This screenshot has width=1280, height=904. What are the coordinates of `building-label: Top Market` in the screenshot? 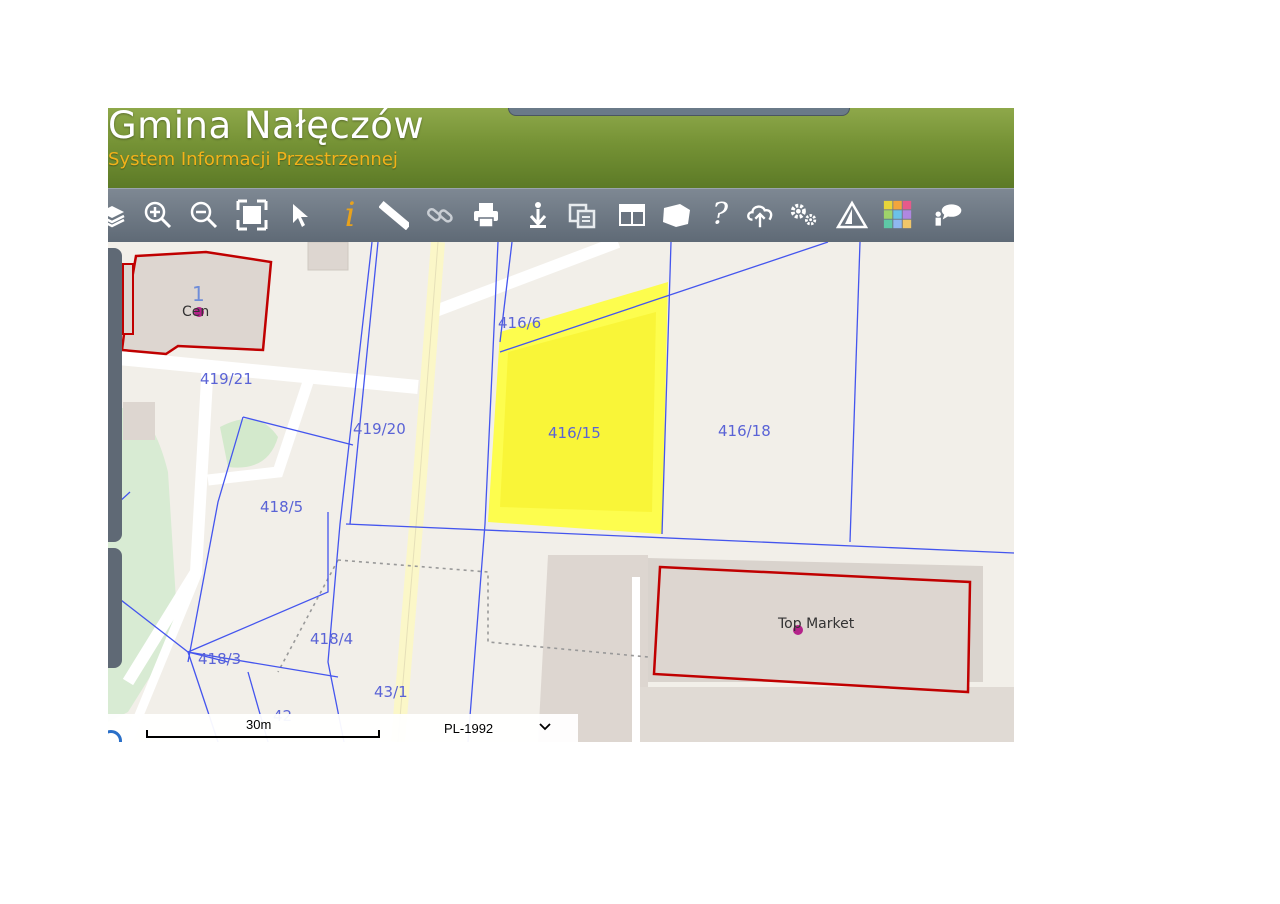 It's located at (816, 624).